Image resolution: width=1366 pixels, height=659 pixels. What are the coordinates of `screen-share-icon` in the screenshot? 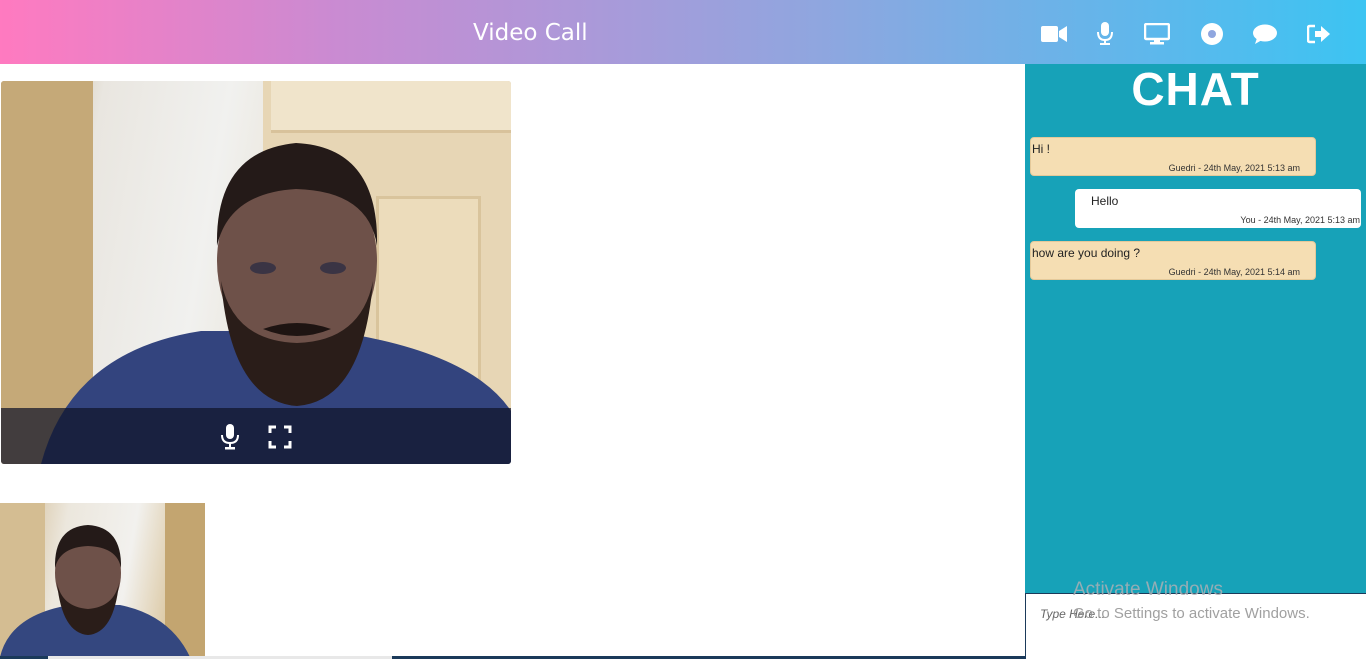 It's located at (1157, 34).